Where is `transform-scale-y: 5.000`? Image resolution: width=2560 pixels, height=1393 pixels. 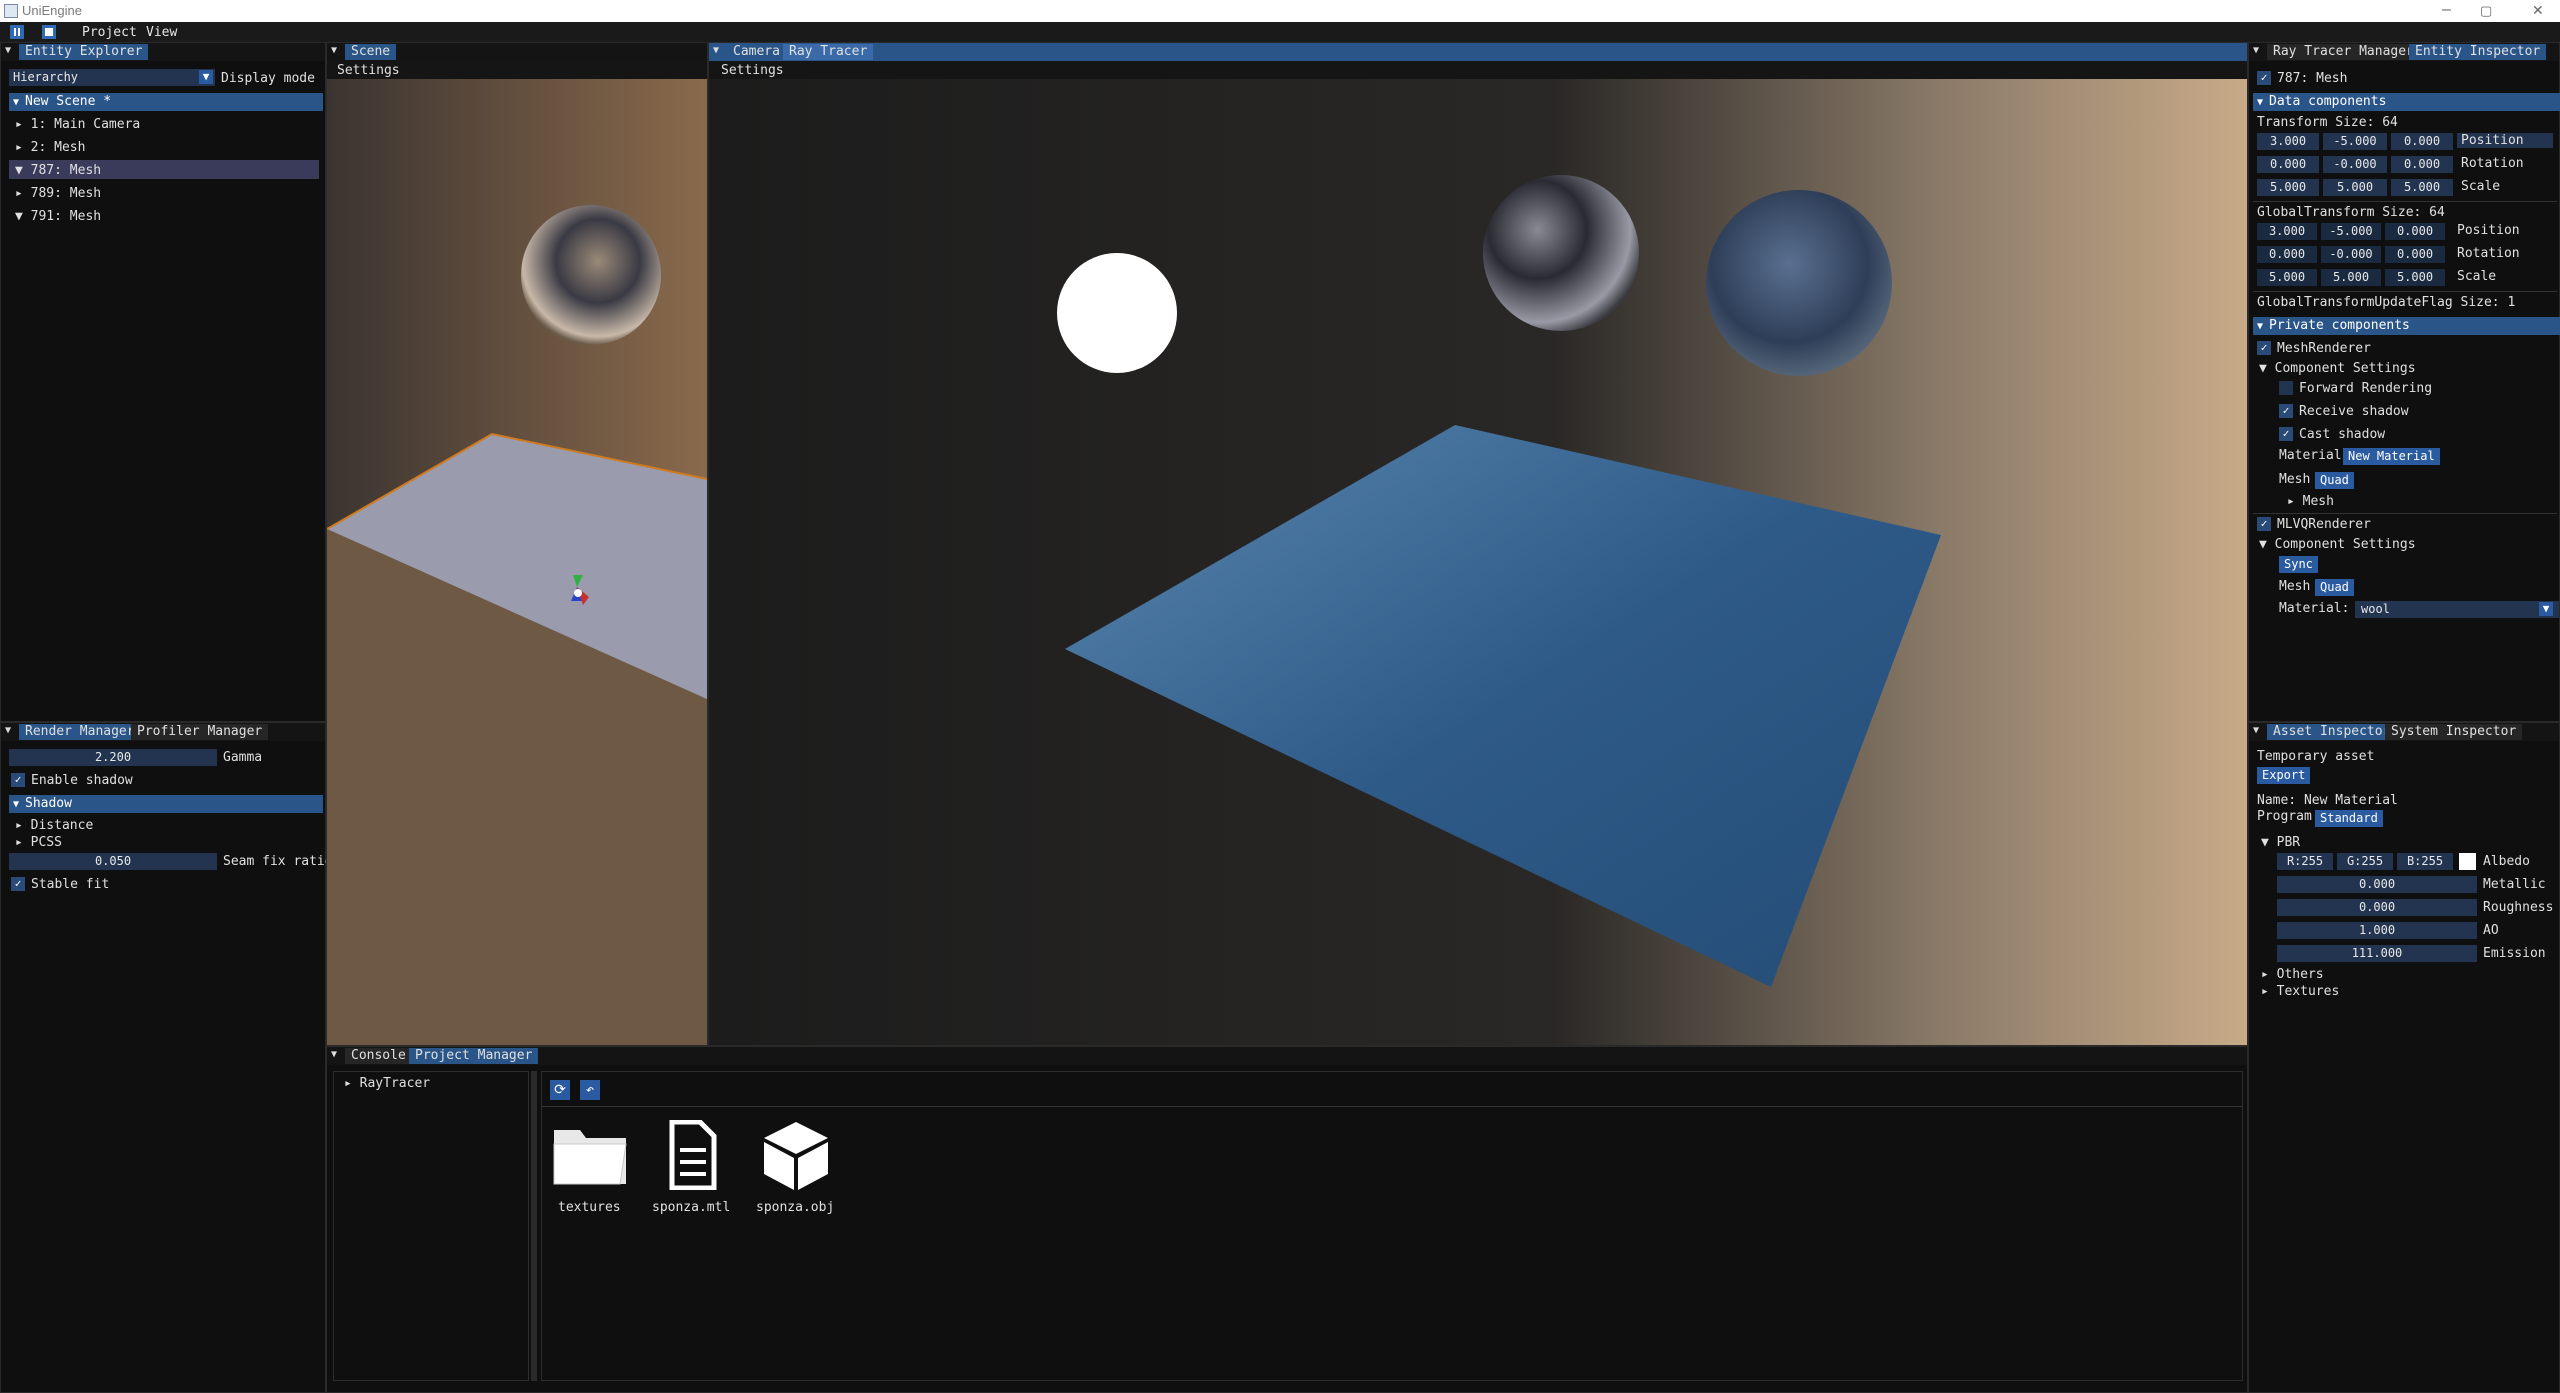 transform-scale-y: 5.000 is located at coordinates (2355, 187).